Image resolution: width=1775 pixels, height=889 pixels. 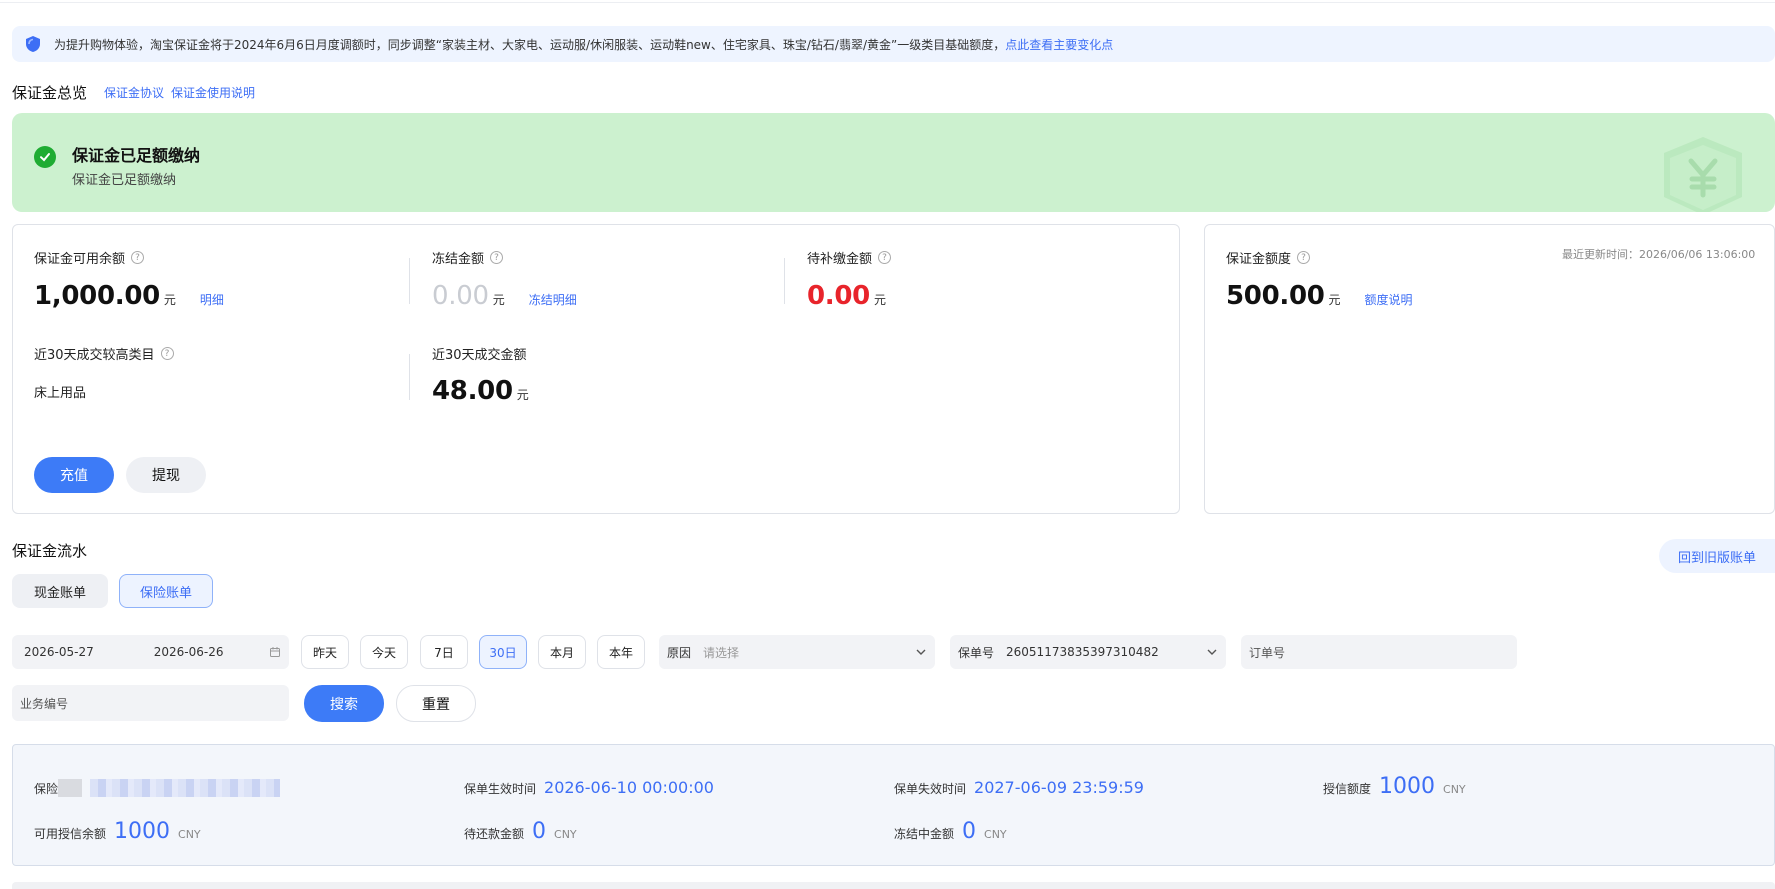 I want to click on quota-explain-link: 额度说明, so click(x=1389, y=299).